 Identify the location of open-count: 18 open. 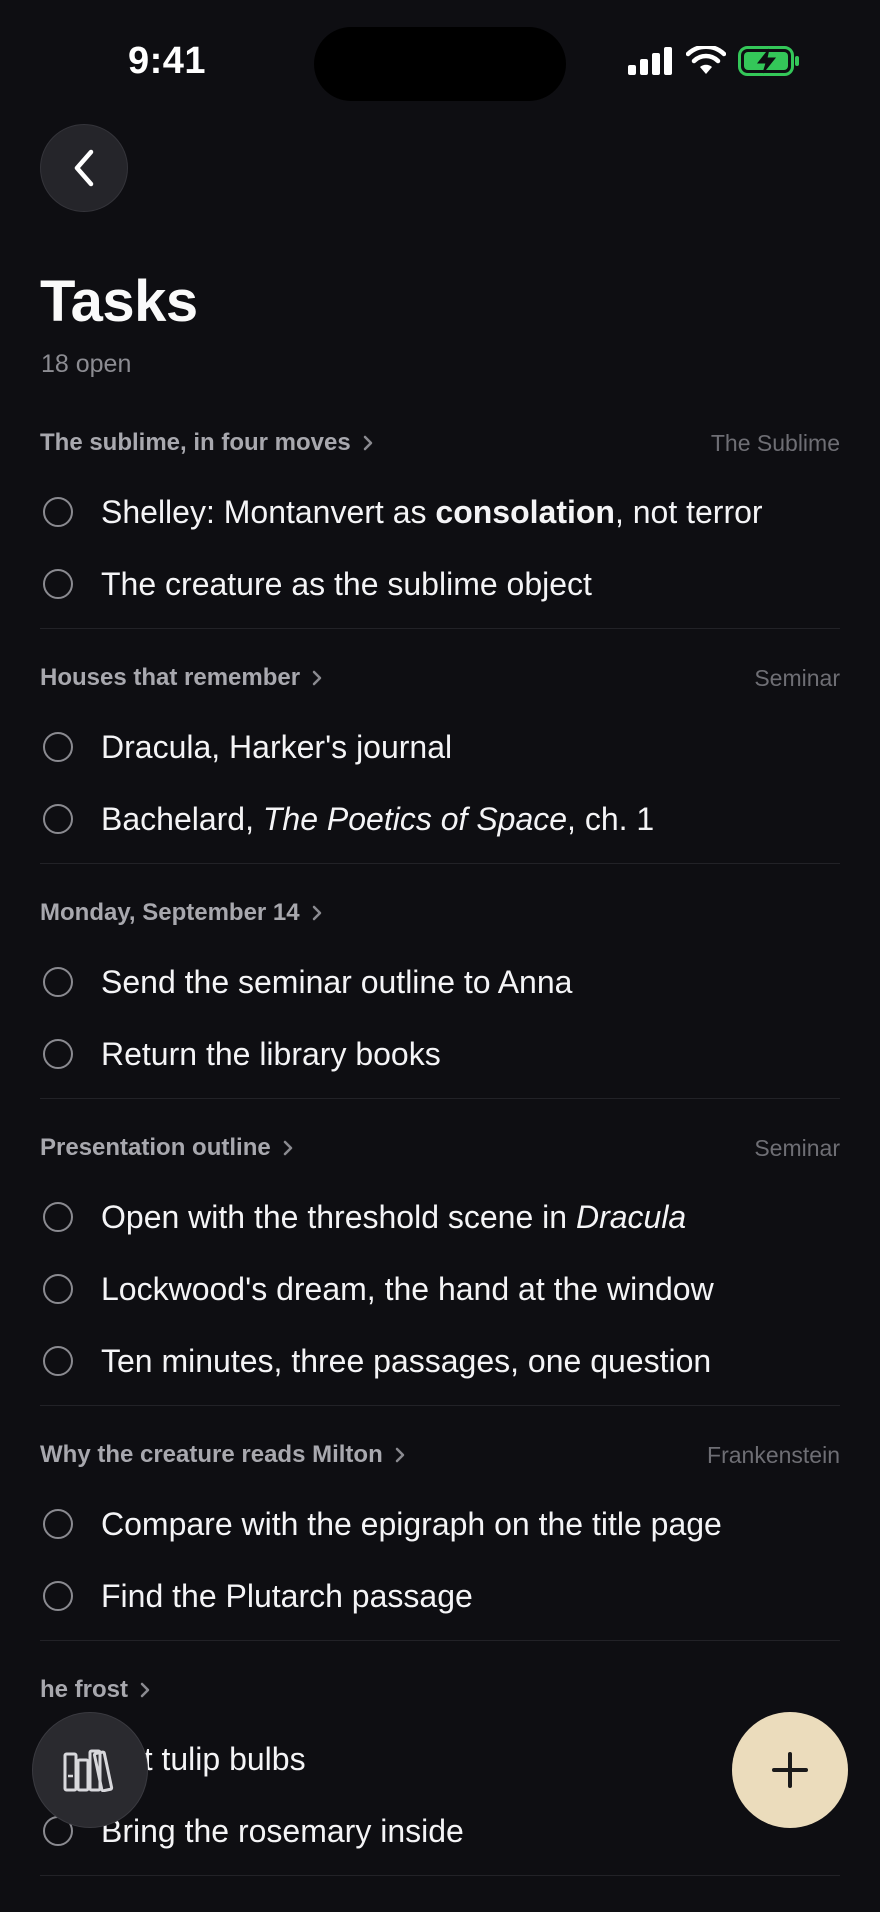
(86, 364).